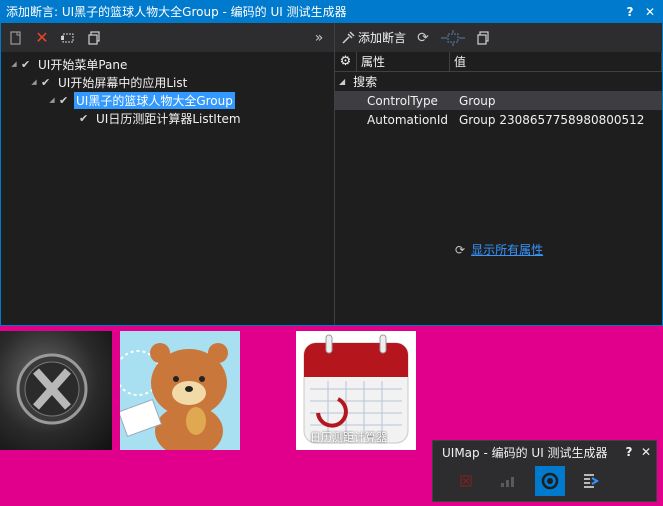 The height and width of the screenshot is (506, 663). I want to click on xmen-tile, so click(56, 390).